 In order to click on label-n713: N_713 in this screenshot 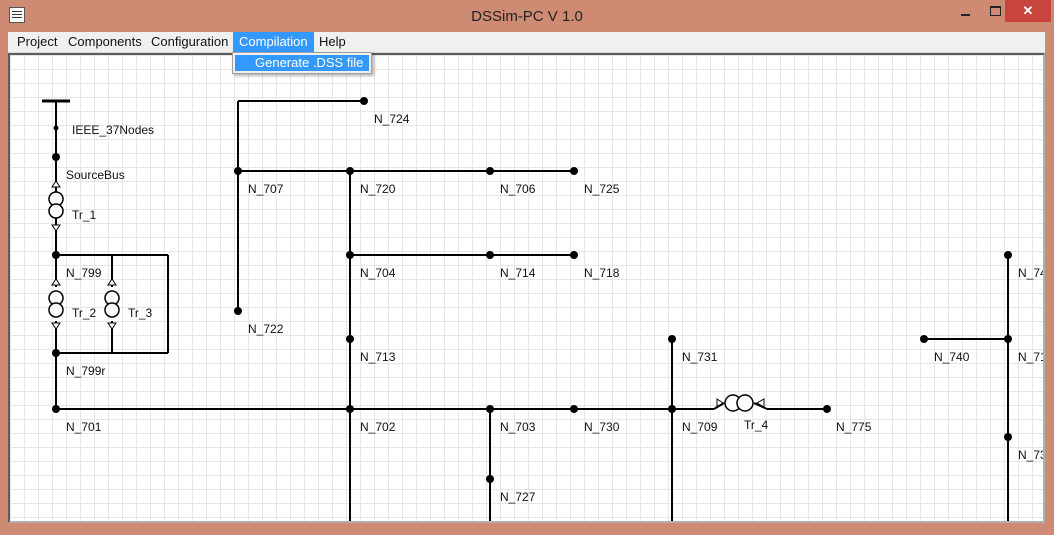, I will do `click(378, 357)`.